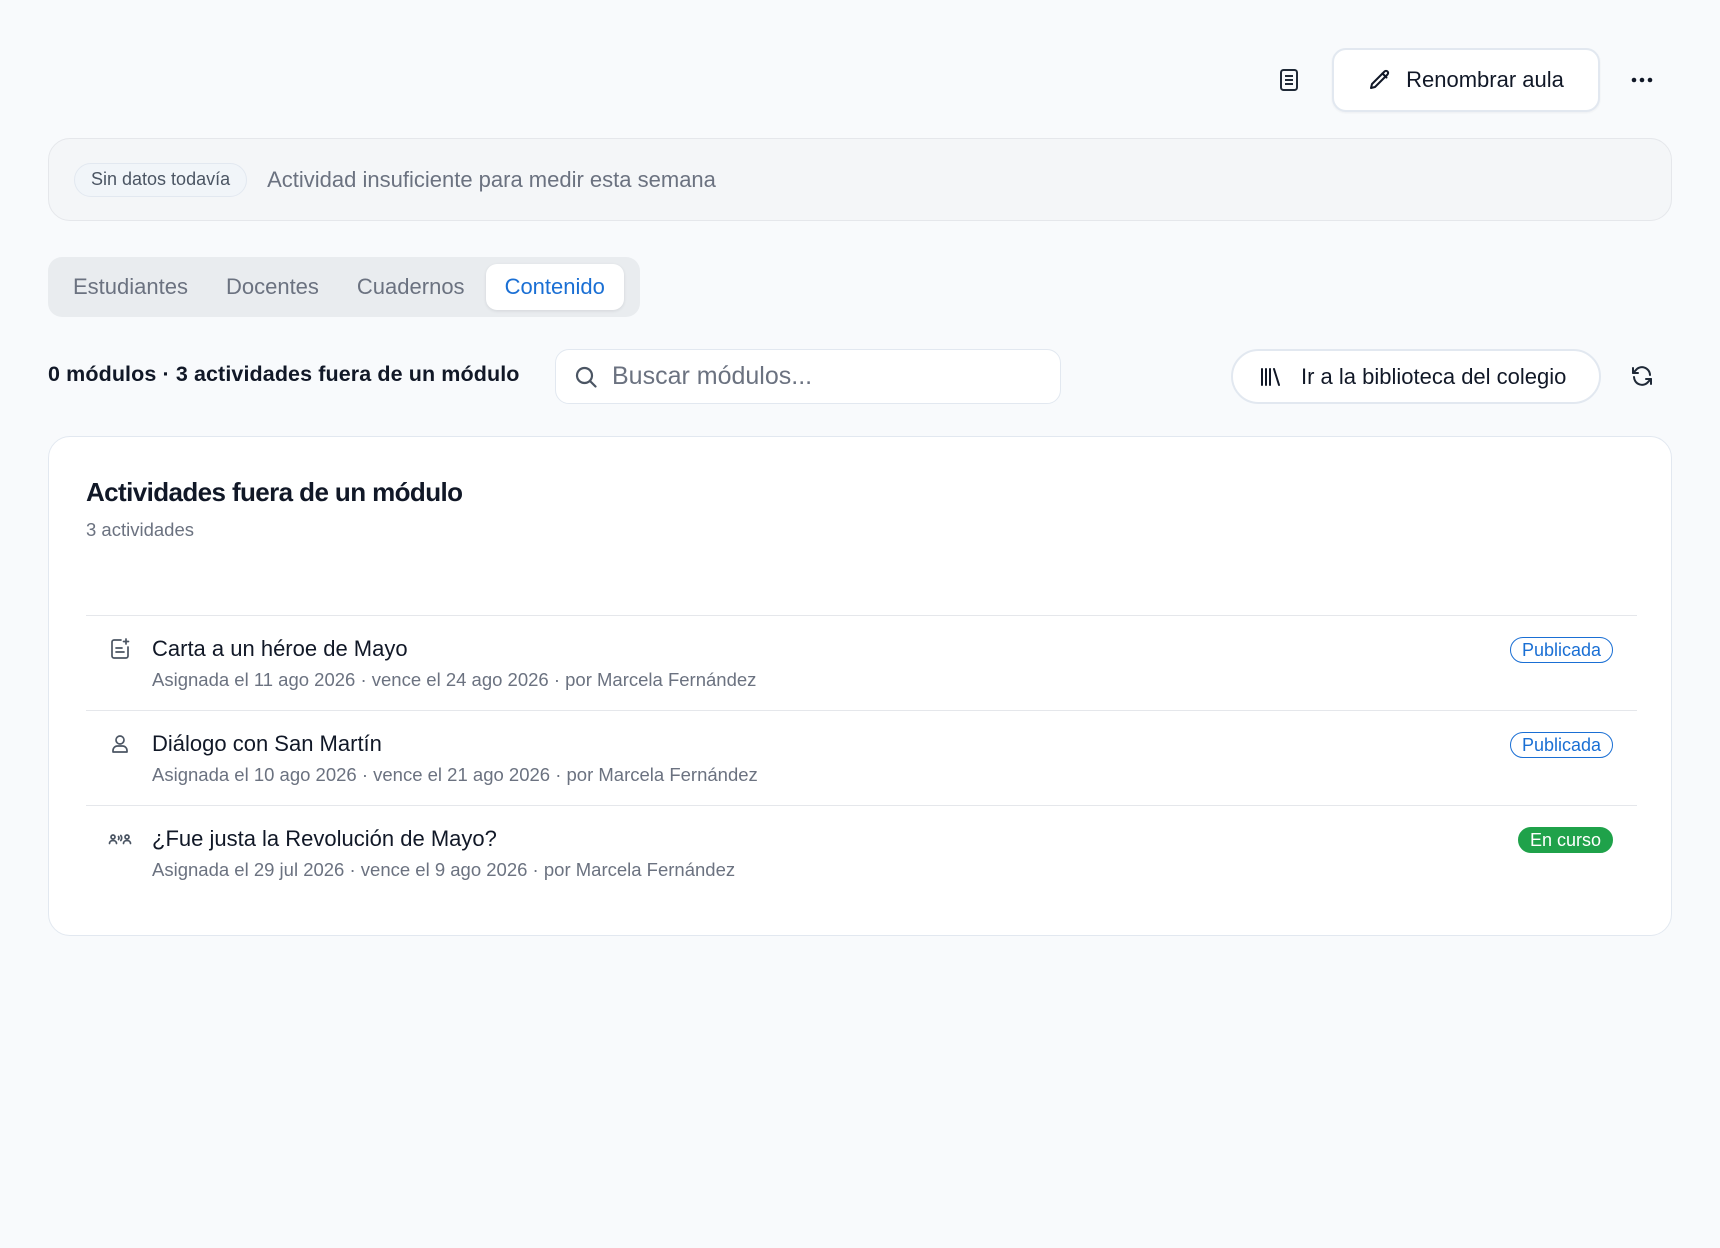 The height and width of the screenshot is (1248, 1720). Describe the element at coordinates (130, 287) in the screenshot. I see `tab-estudiantes: Estudiantes` at that location.